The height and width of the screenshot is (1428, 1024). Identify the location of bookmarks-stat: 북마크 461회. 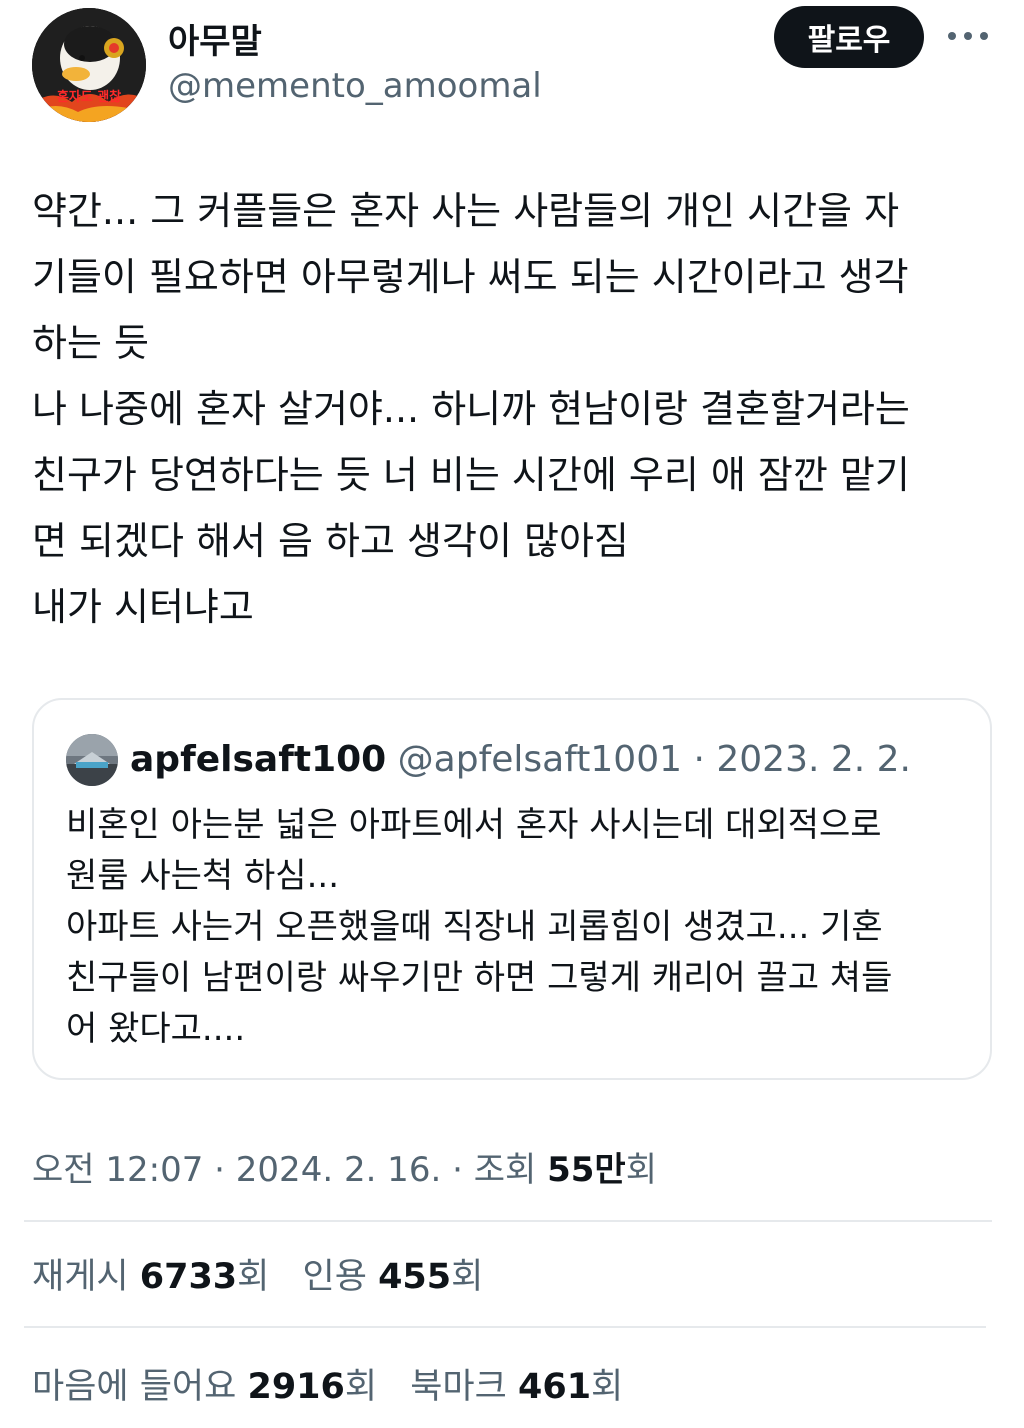
(516, 1383).